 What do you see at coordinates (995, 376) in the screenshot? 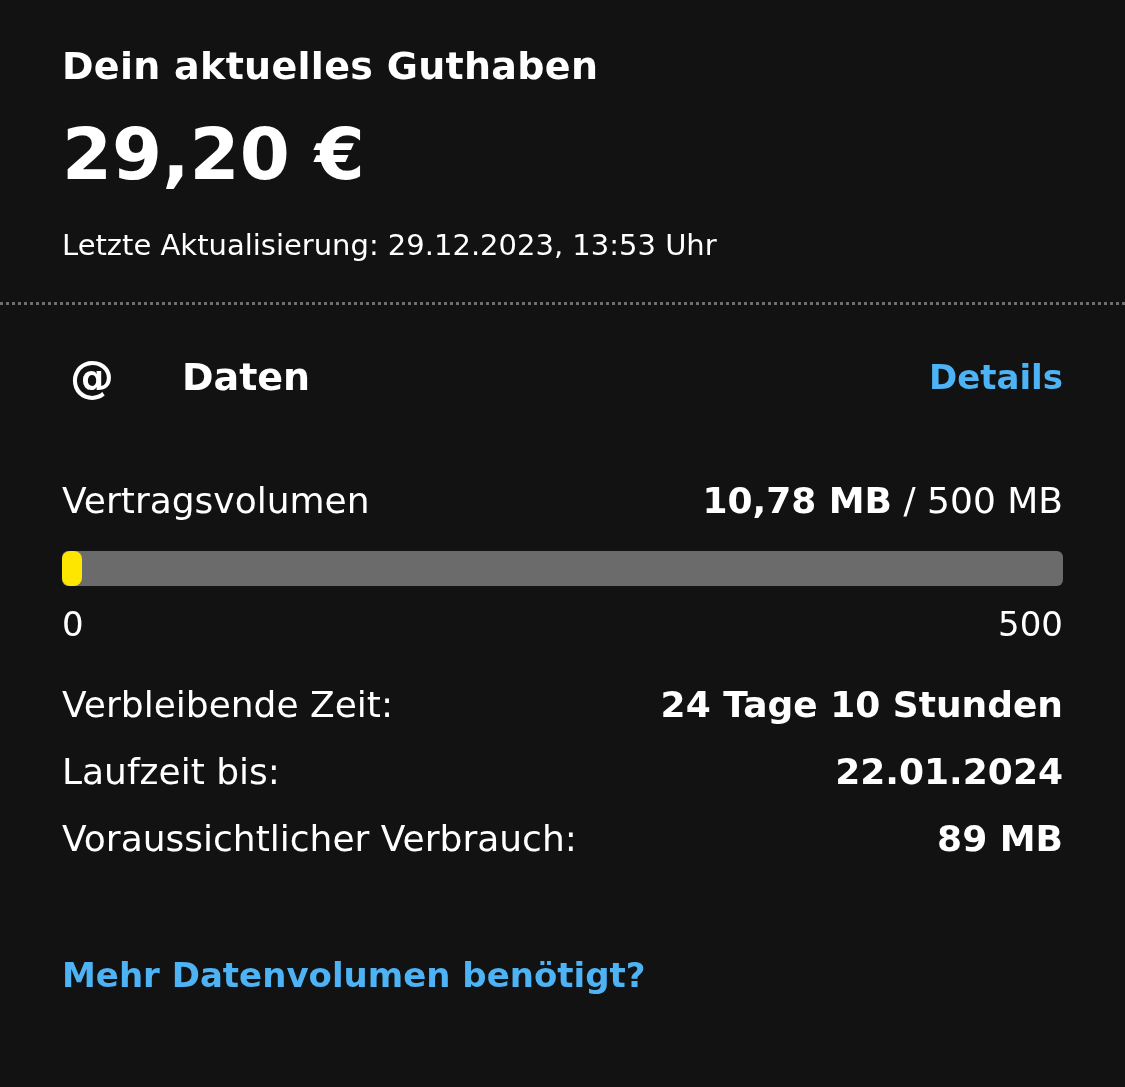
I see `details-link: Details` at bounding box center [995, 376].